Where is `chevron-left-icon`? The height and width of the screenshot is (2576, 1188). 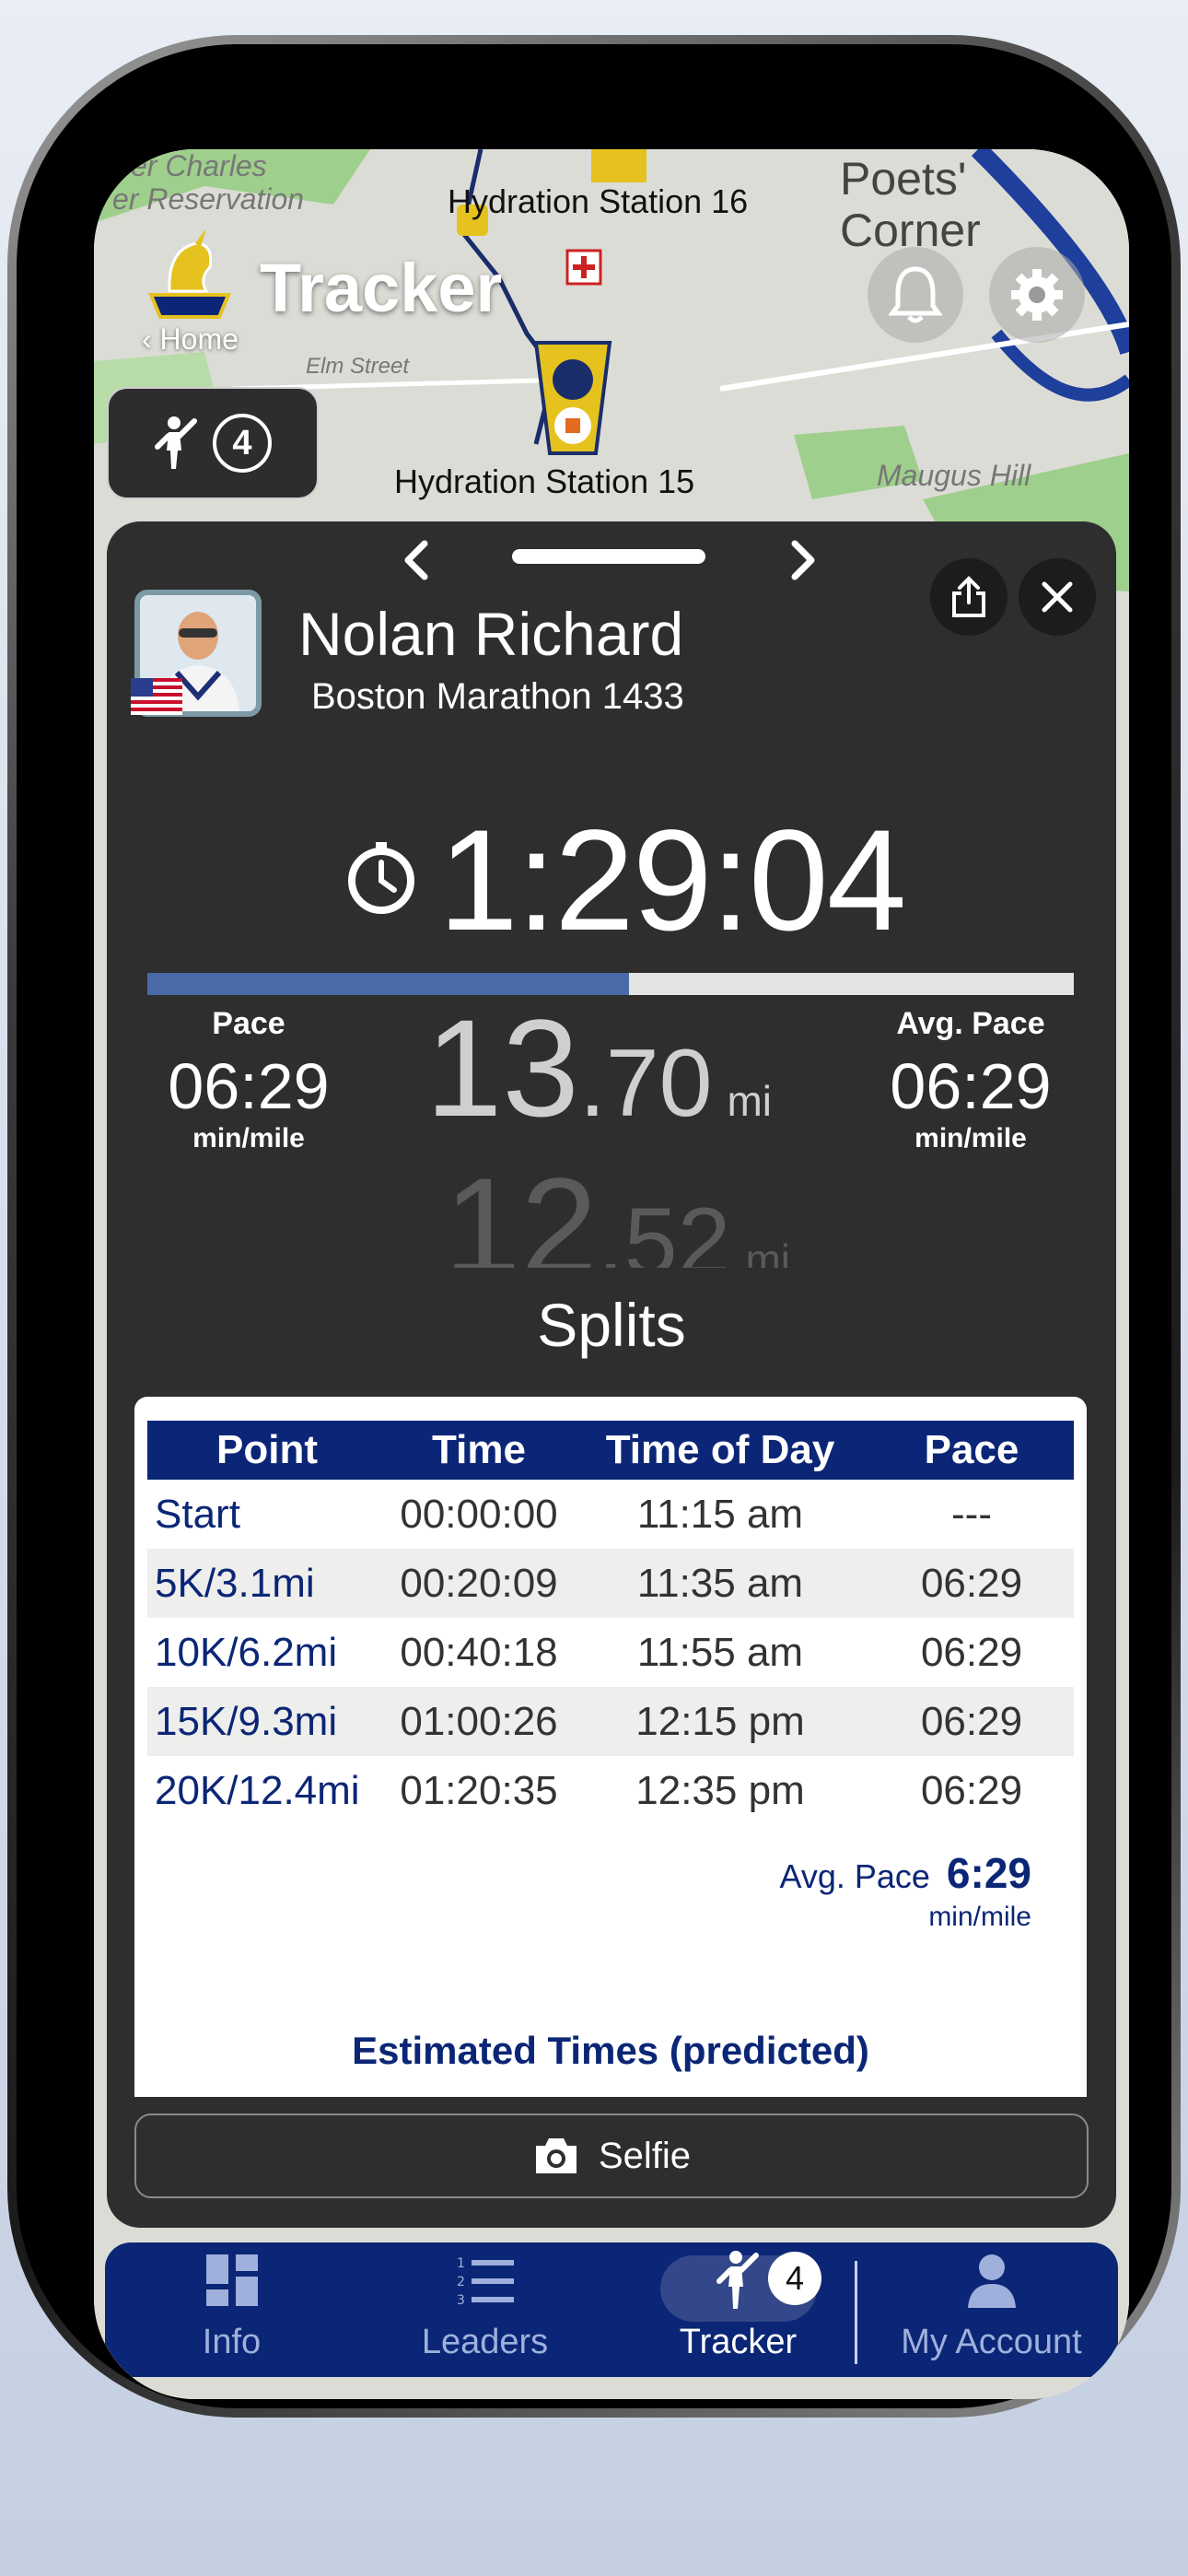 chevron-left-icon is located at coordinates (416, 560).